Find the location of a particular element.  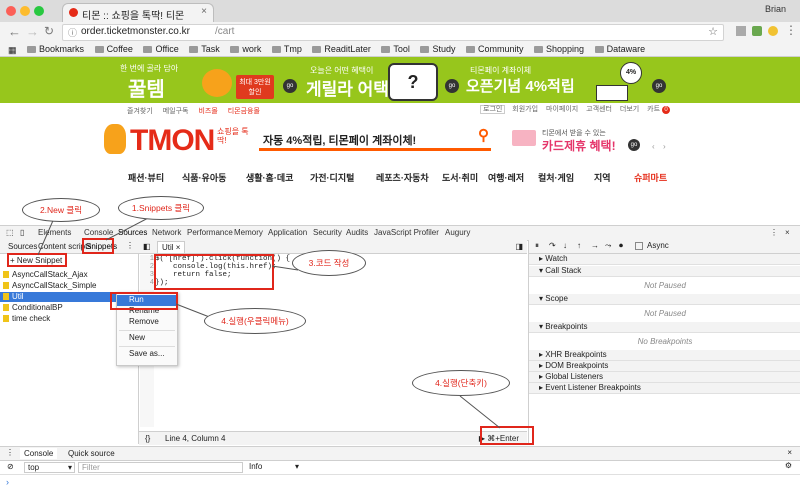

bookmark-item: Tool is located at coordinates (395, 49).